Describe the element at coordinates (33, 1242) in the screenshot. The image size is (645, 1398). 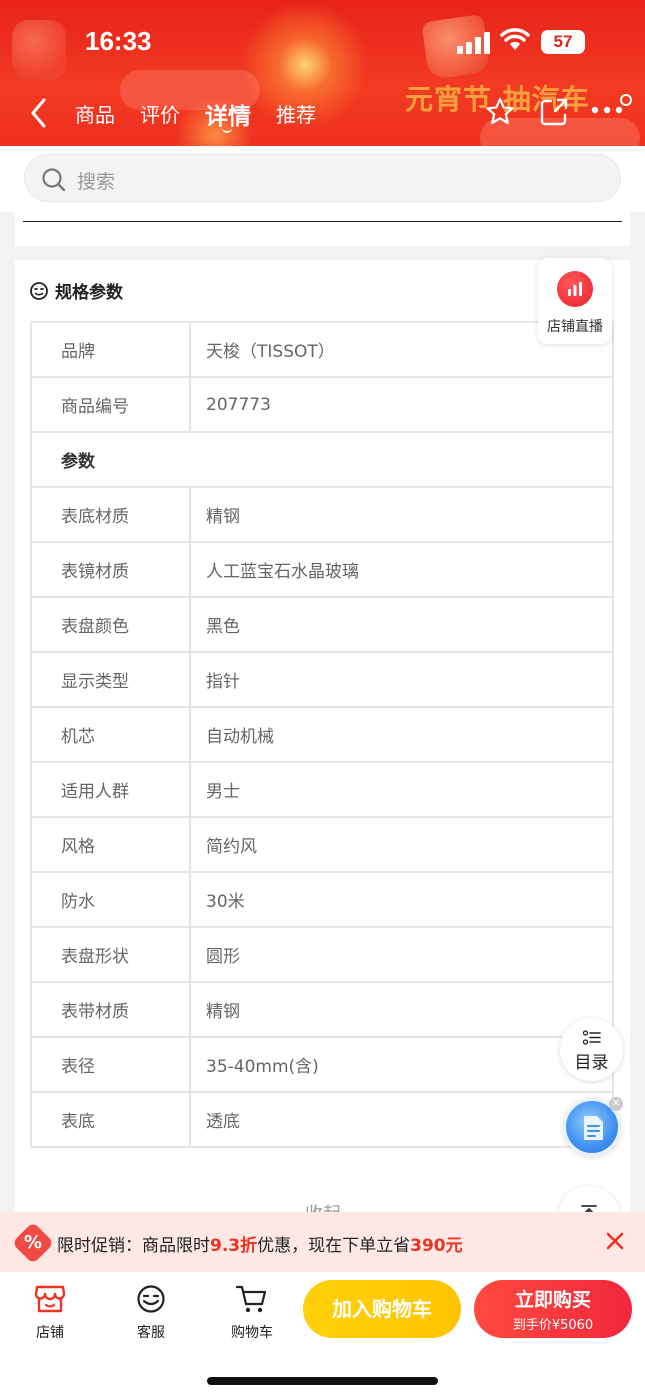
I see `percent-icon: %` at that location.